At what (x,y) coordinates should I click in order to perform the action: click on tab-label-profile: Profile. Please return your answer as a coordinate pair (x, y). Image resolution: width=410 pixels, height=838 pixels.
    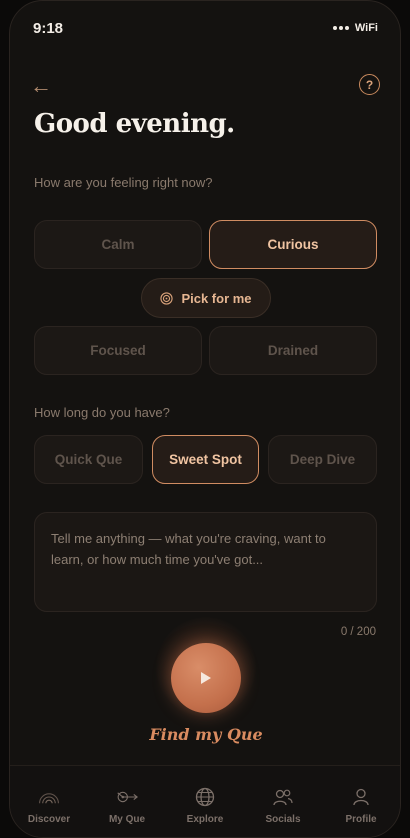
    Looking at the image, I should click on (361, 819).